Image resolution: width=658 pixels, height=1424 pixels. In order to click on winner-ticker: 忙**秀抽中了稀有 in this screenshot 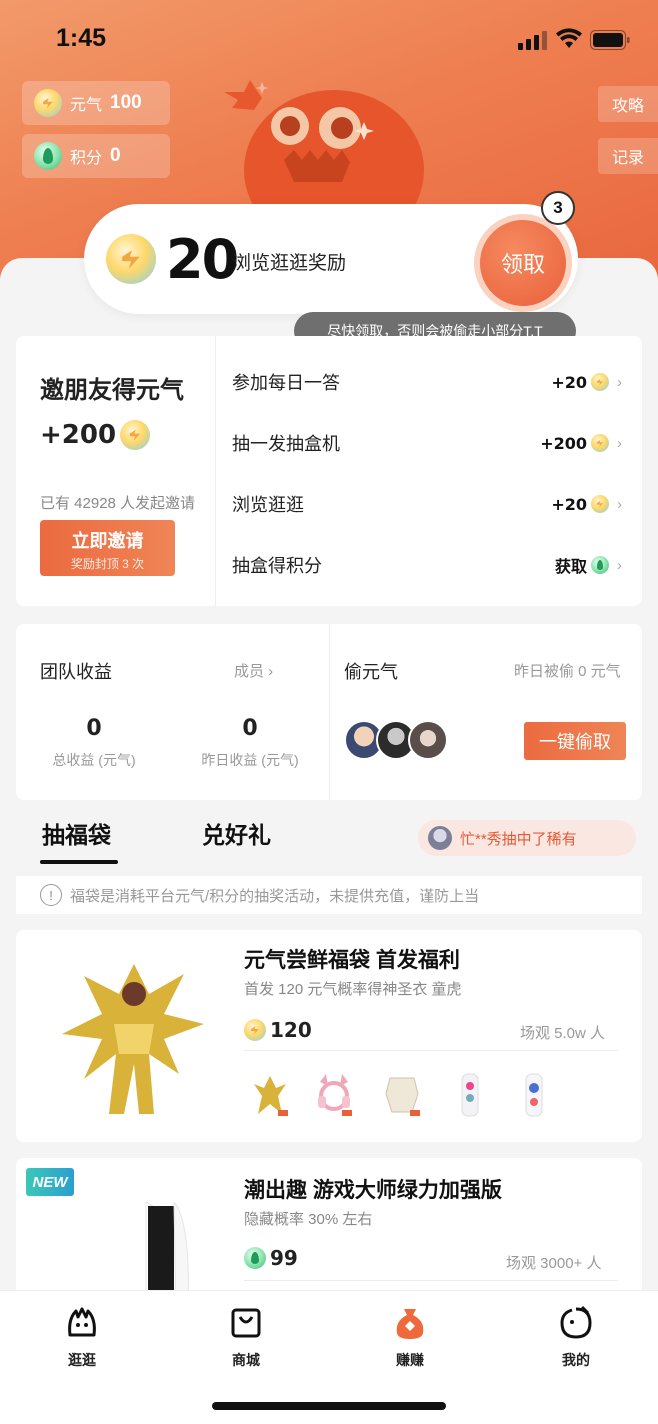, I will do `click(527, 838)`.